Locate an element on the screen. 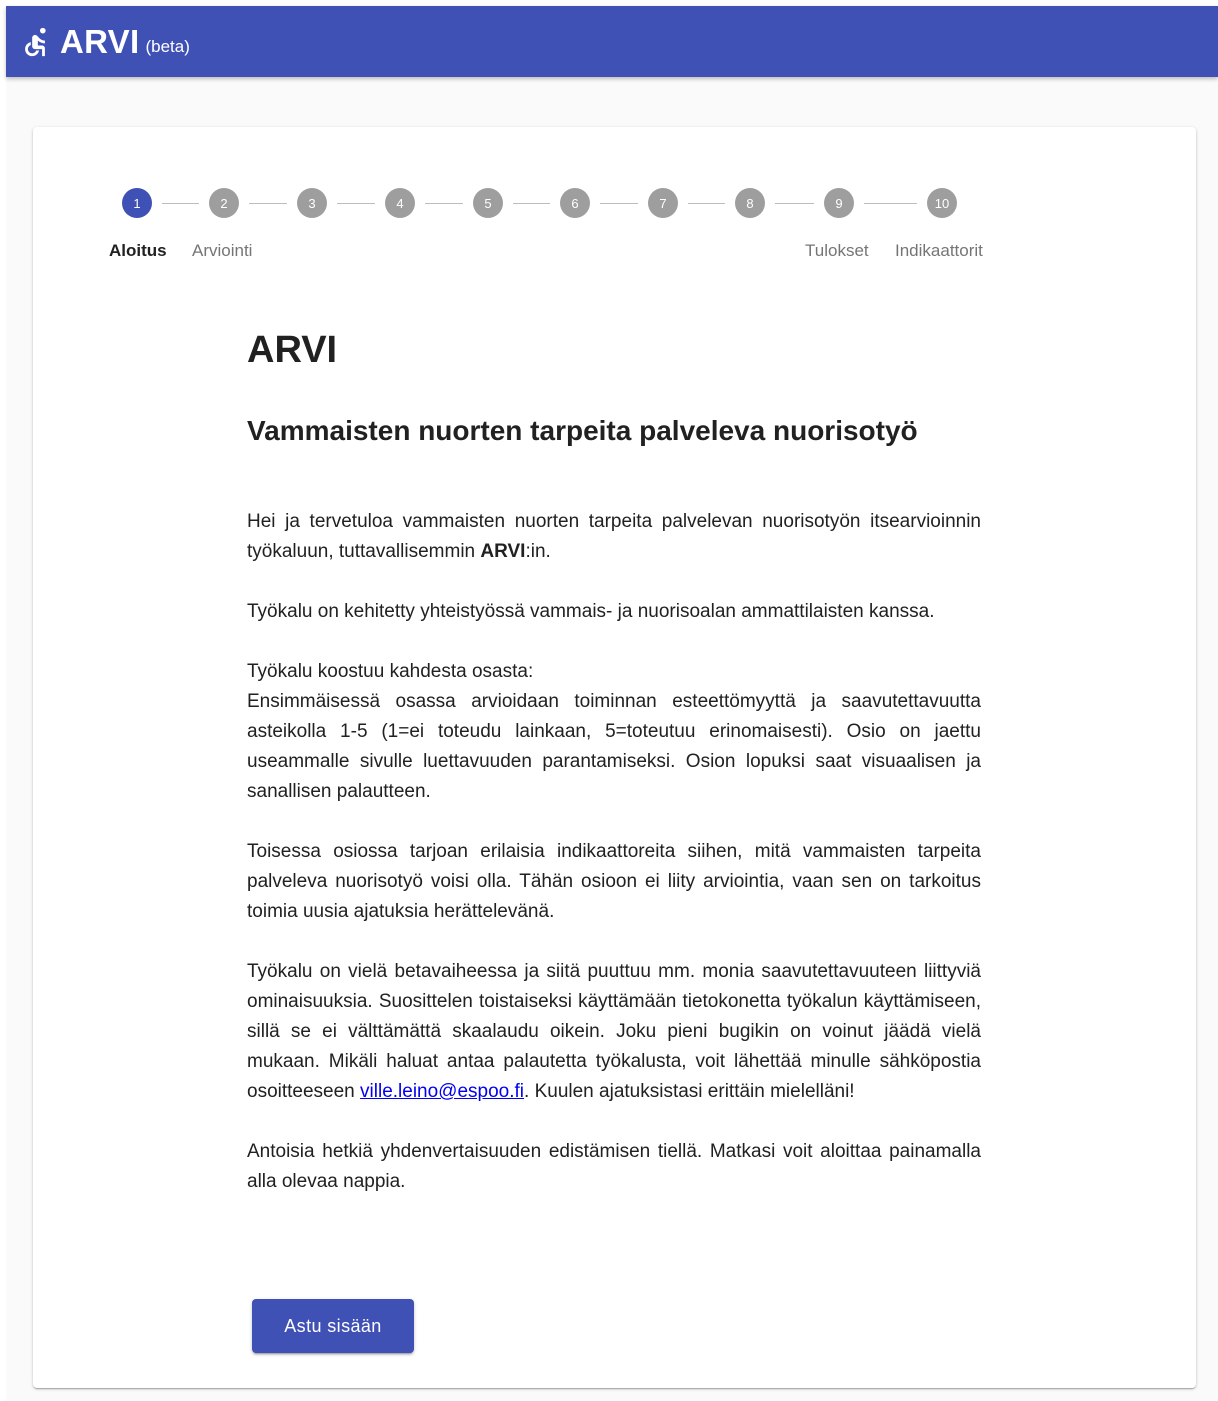 This screenshot has height=1401, width=1218. intro-text: :in. is located at coordinates (538, 551).